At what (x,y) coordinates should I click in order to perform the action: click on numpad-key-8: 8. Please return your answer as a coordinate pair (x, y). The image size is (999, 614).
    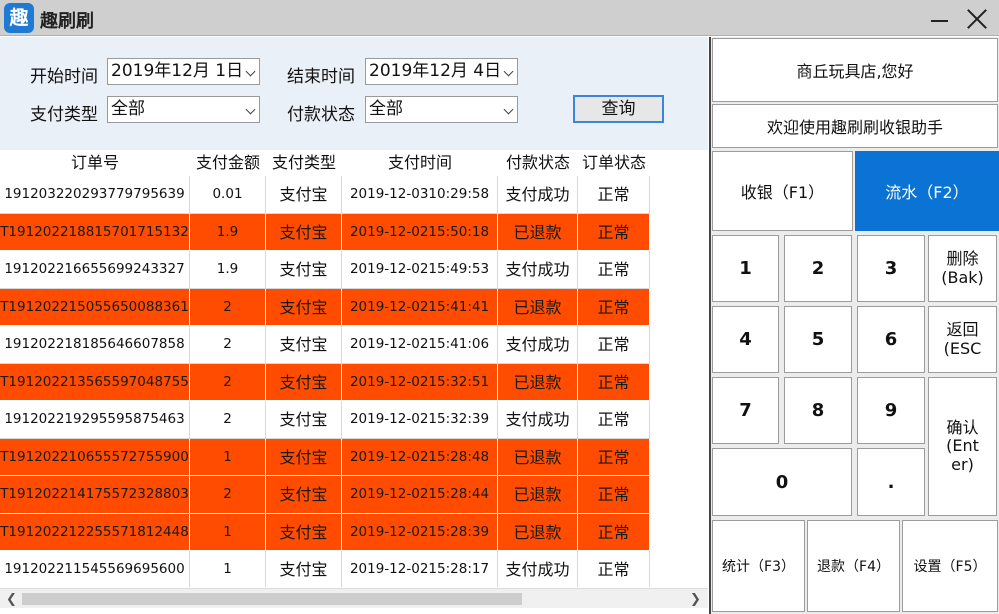
    Looking at the image, I should click on (818, 410).